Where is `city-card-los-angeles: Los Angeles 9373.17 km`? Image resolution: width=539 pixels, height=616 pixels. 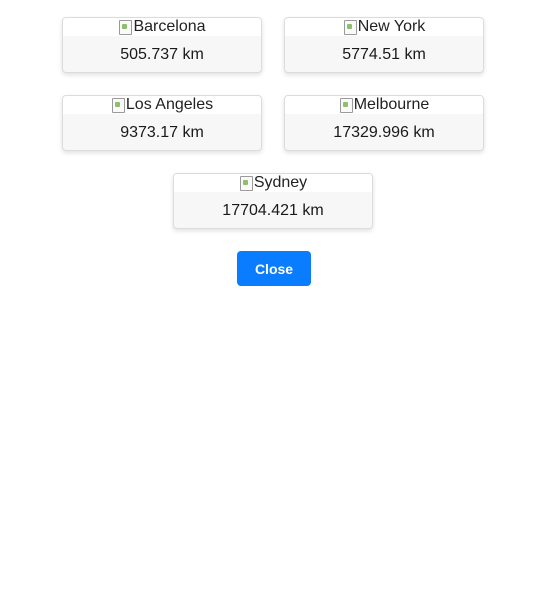
city-card-los-angeles: Los Angeles 9373.17 km is located at coordinates (162, 123).